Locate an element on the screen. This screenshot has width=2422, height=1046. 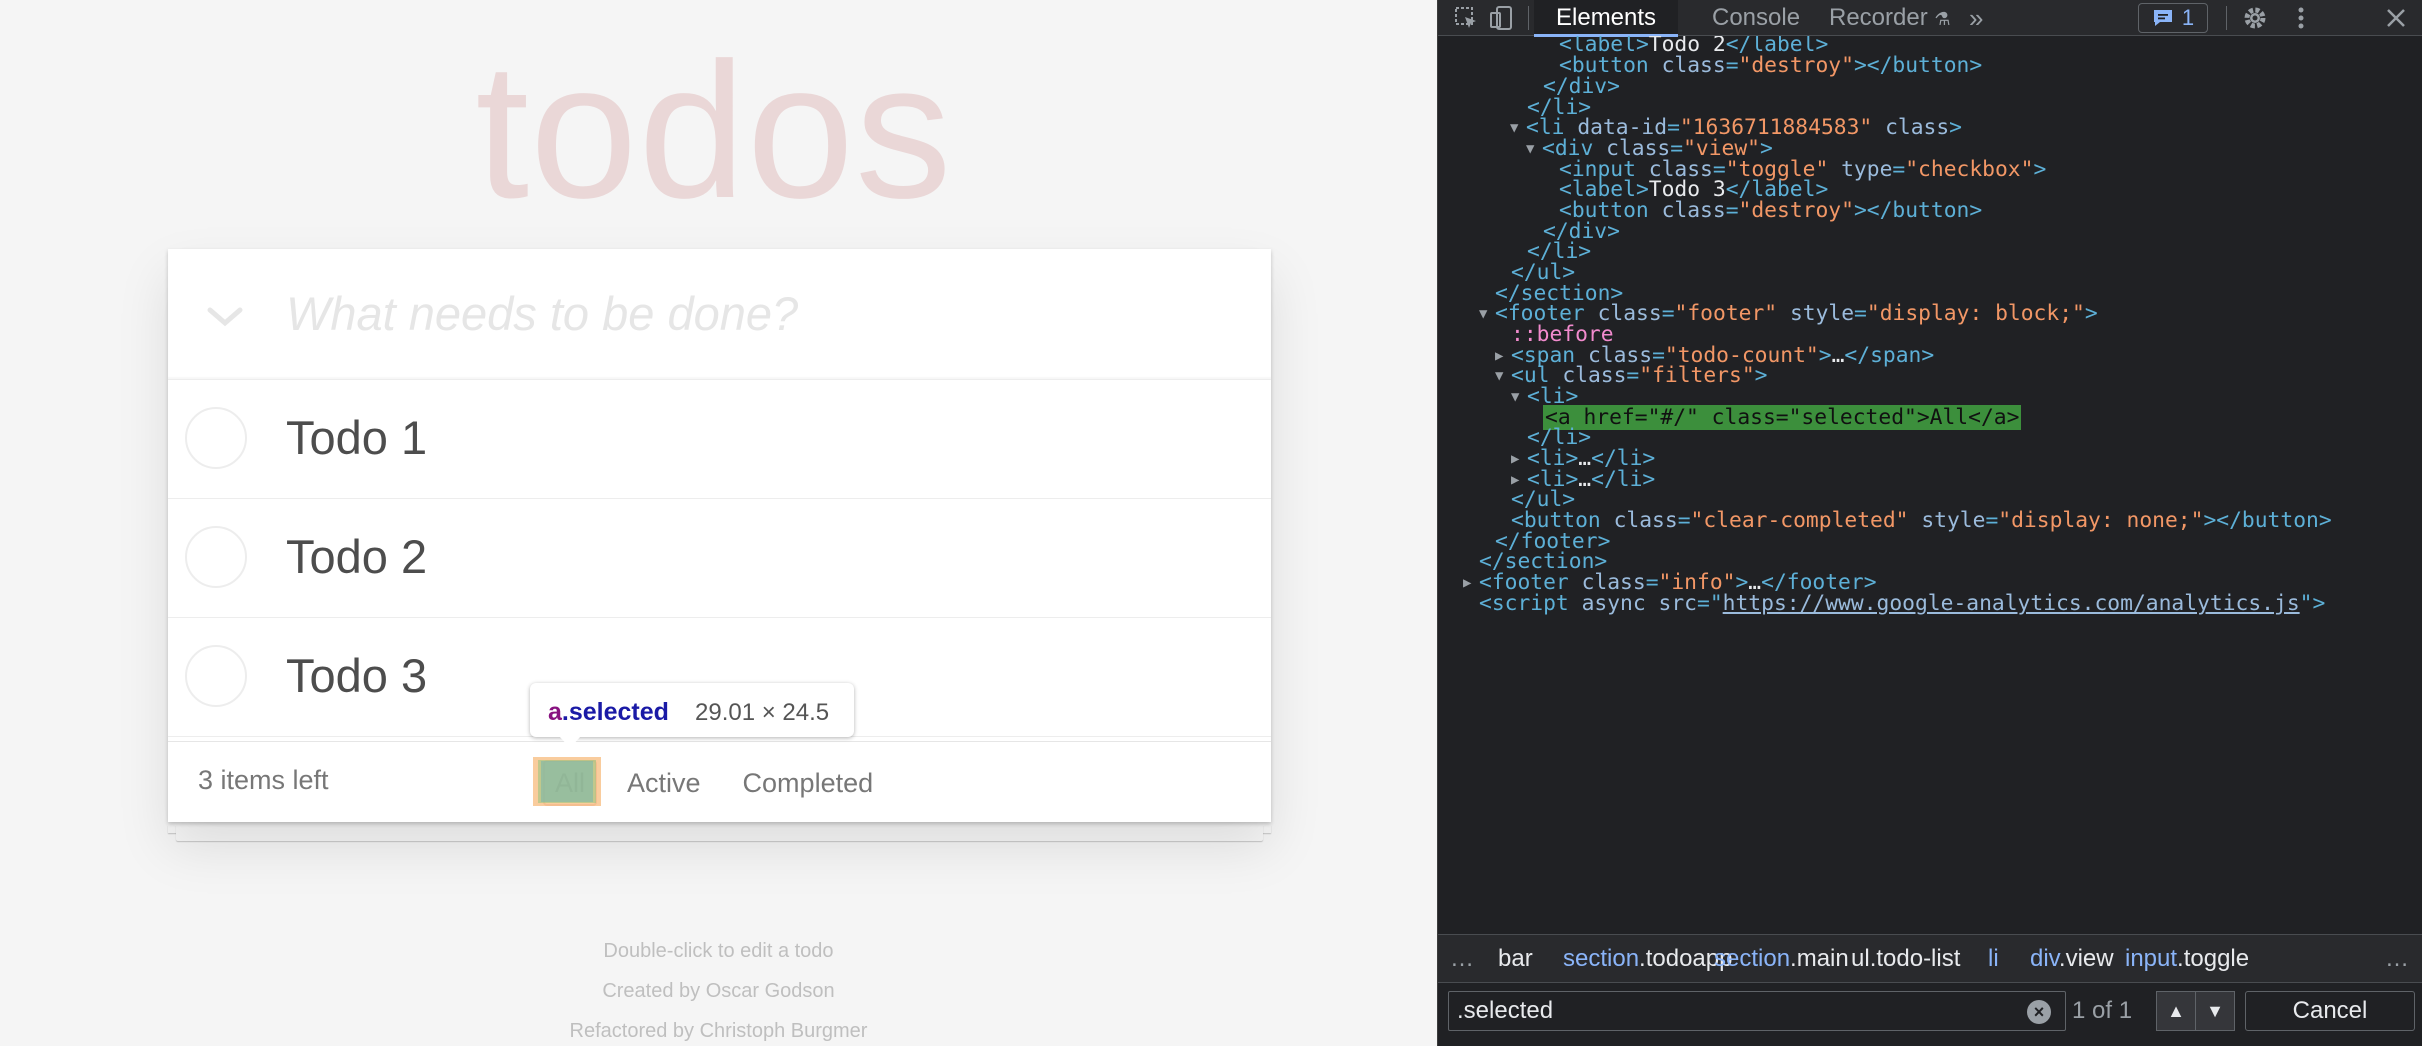
chevron-down-icon: ▼ is located at coordinates (2215, 1010).